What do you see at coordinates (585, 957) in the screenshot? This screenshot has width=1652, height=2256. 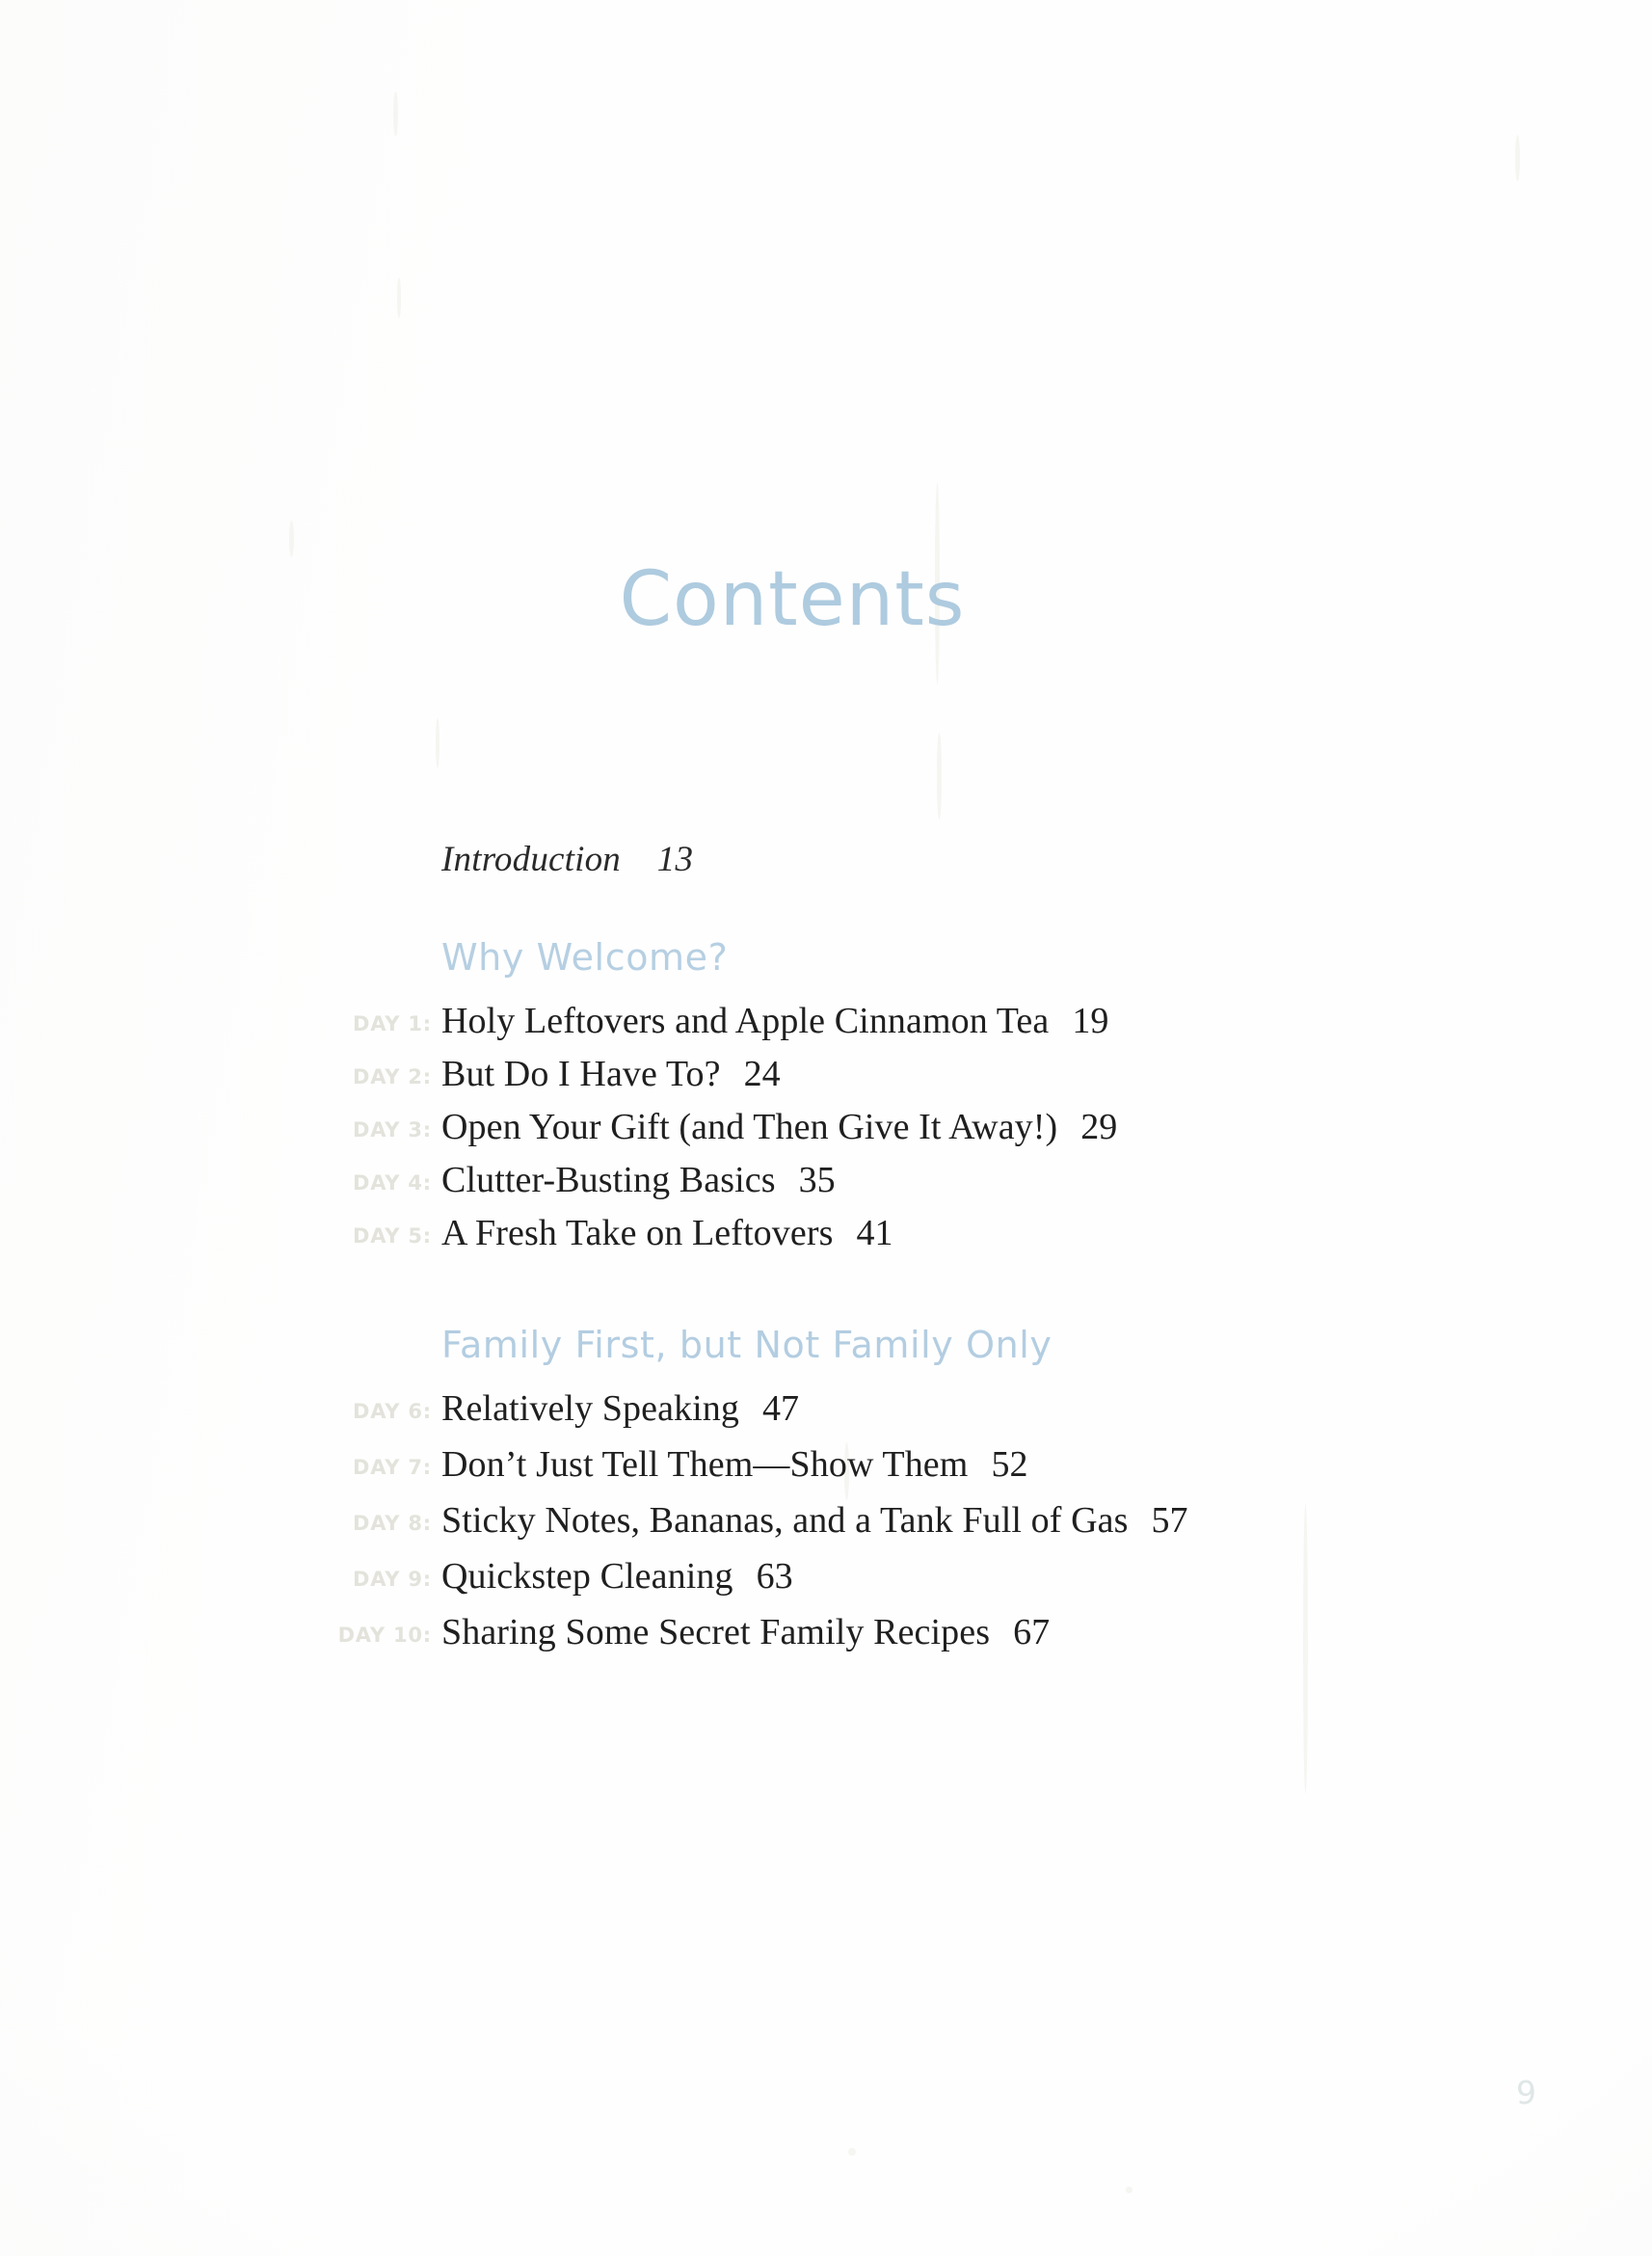 I see `section-heading: Why Welcome?` at bounding box center [585, 957].